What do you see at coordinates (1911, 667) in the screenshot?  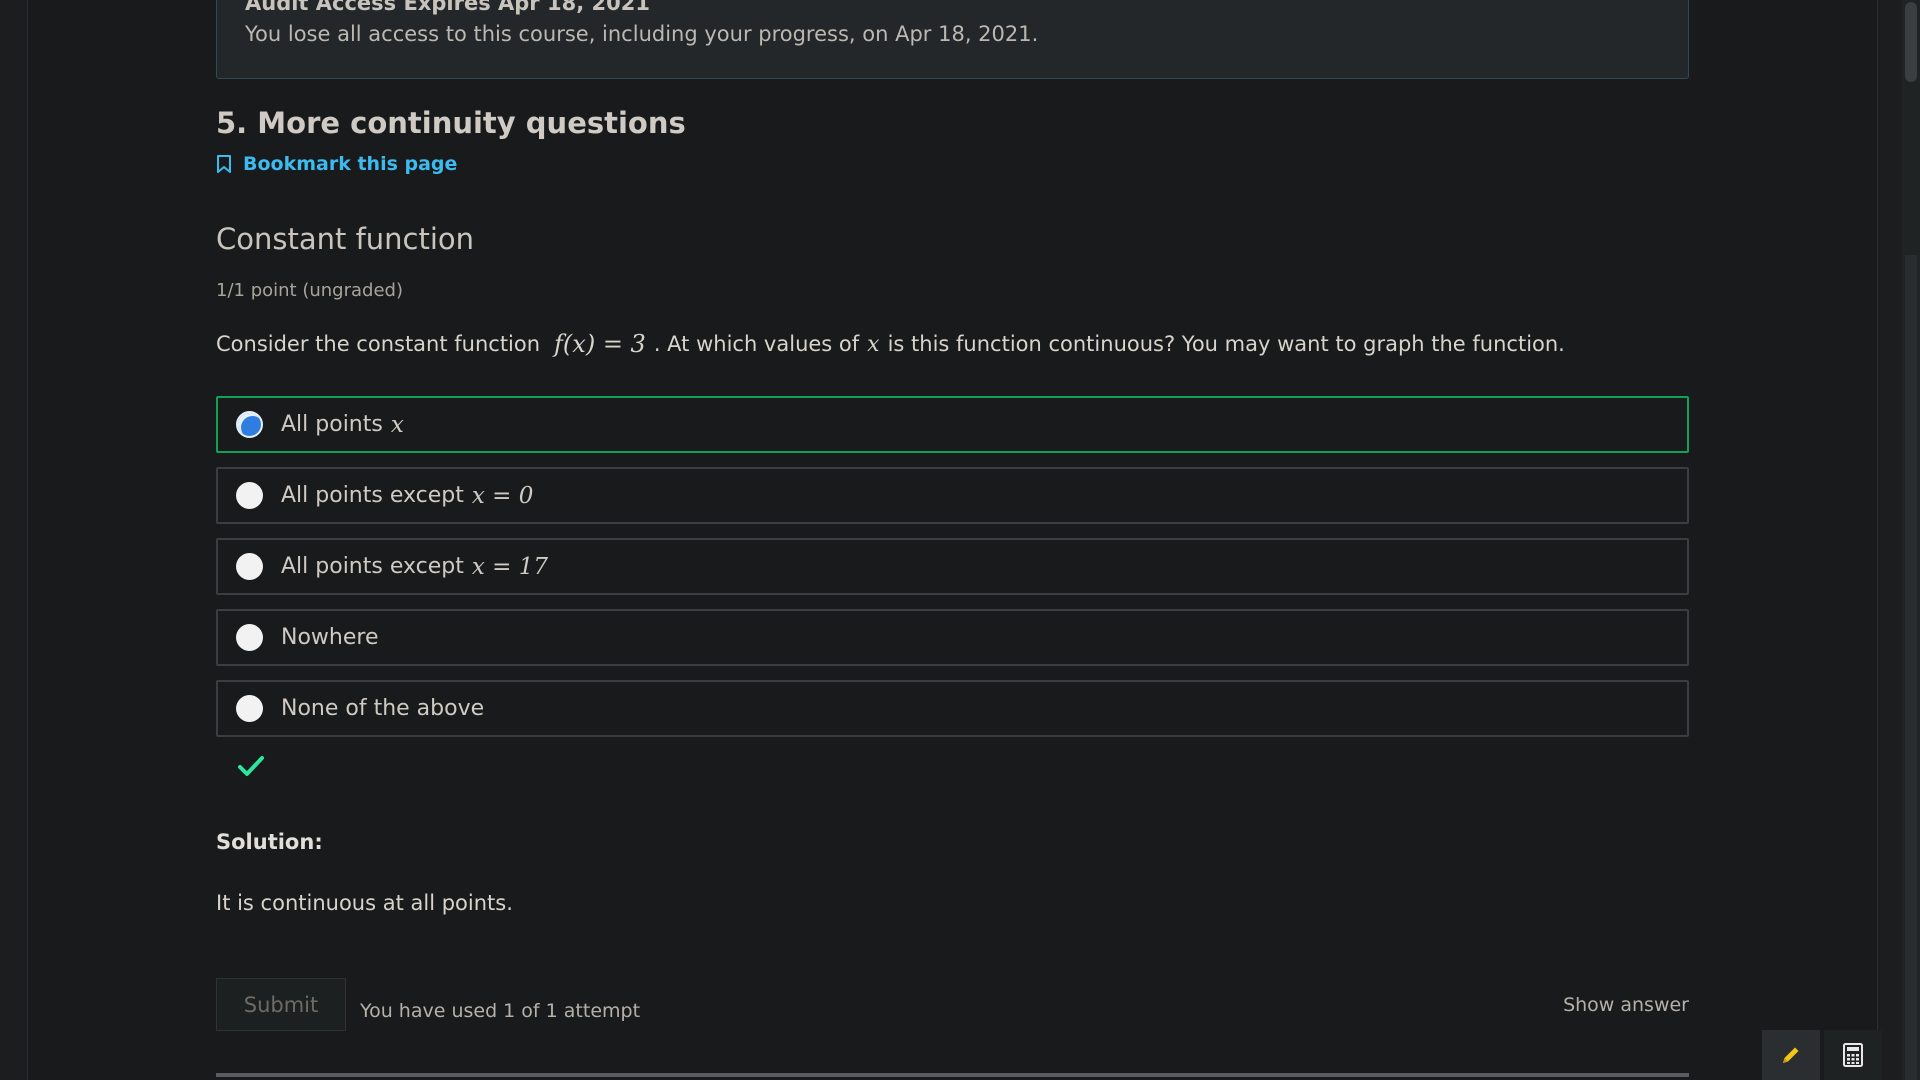 I see `scrollbar-track` at bounding box center [1911, 667].